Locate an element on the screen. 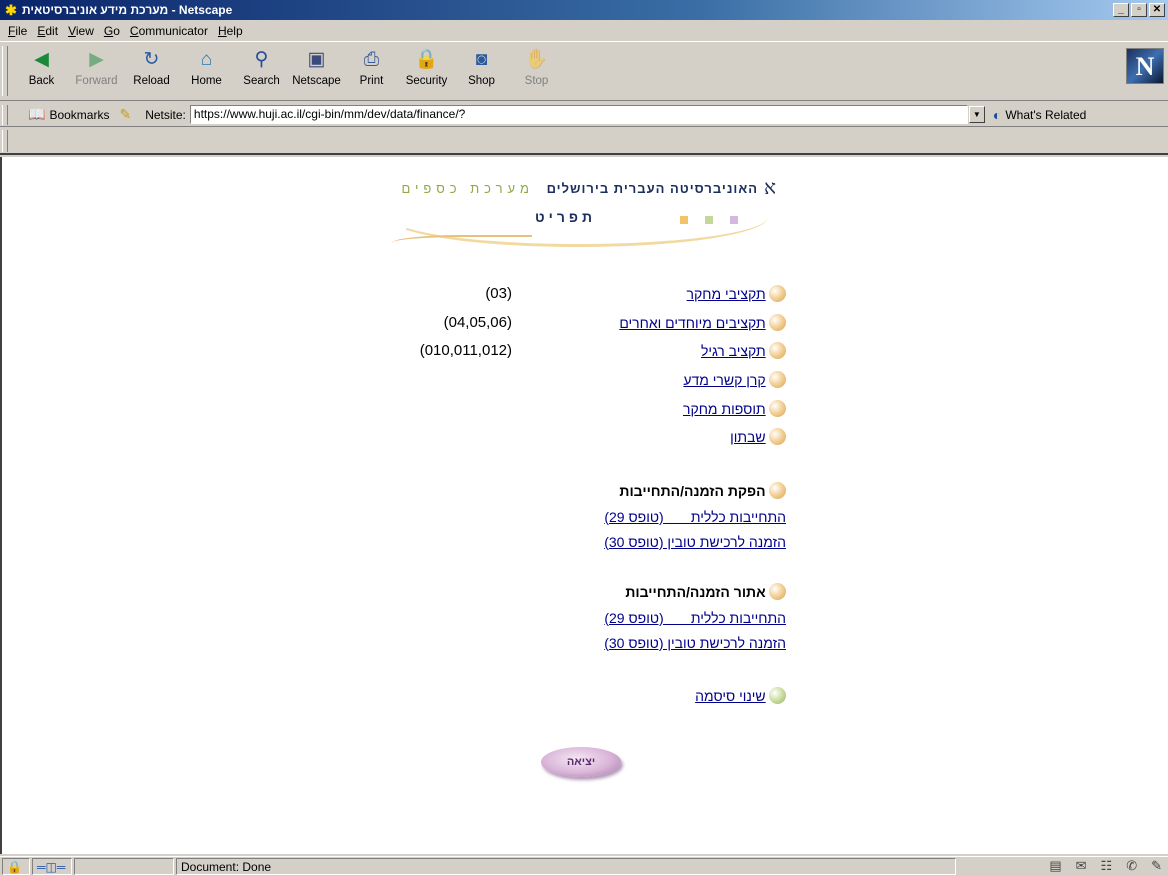 The image size is (1168, 876). reload-button: ↻ Reload is located at coordinates (151, 69).